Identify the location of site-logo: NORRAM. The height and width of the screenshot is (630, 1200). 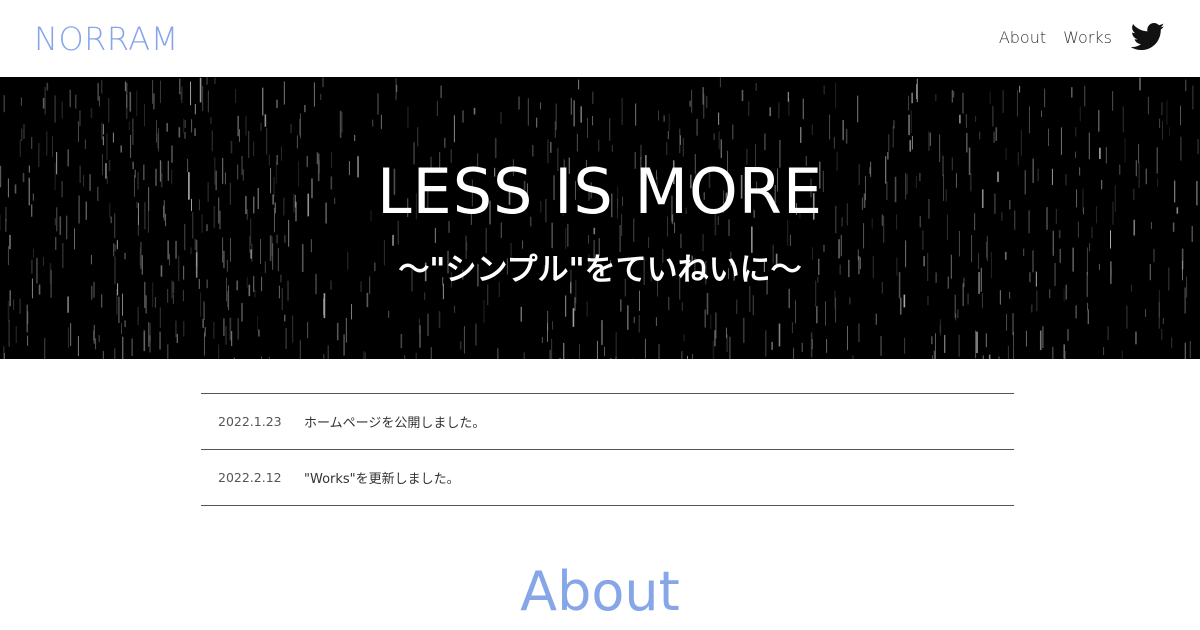
(106, 39).